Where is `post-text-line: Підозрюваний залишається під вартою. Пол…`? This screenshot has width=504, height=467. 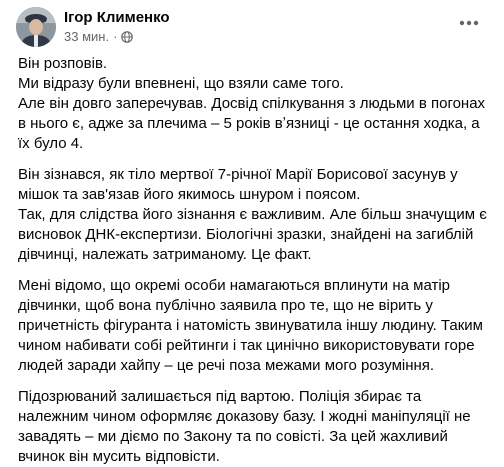
post-text-line: Підозрюваний залишається під вартою. Пол… is located at coordinates (220, 396).